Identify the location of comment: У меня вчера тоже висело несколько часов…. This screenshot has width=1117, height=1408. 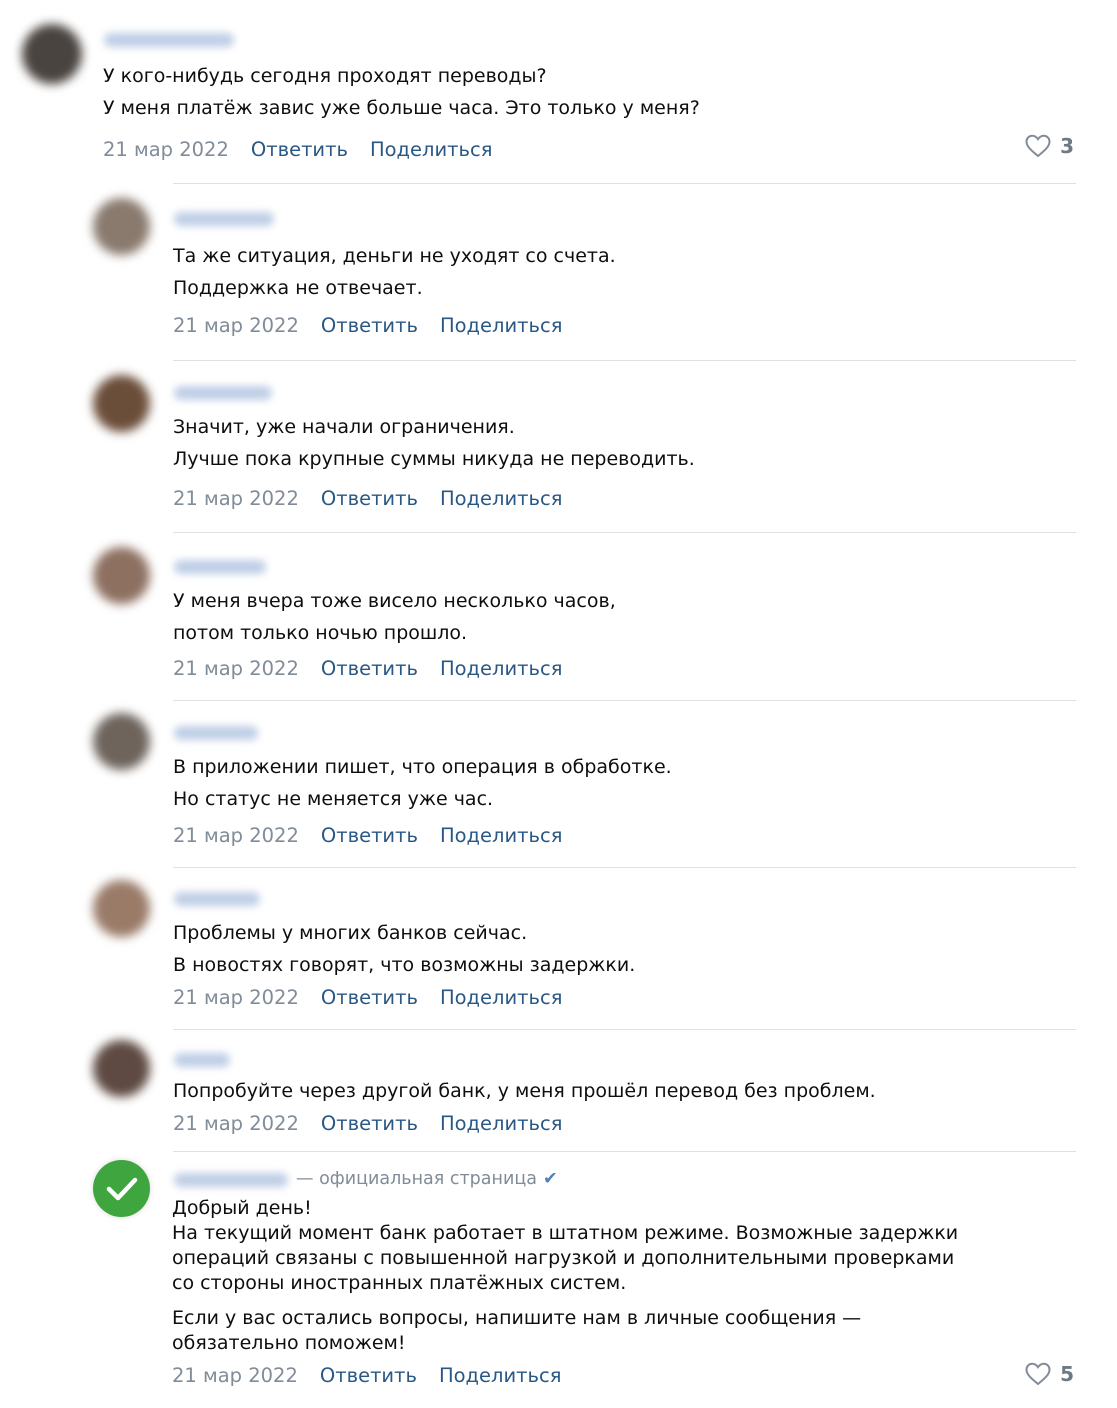
(558, 617).